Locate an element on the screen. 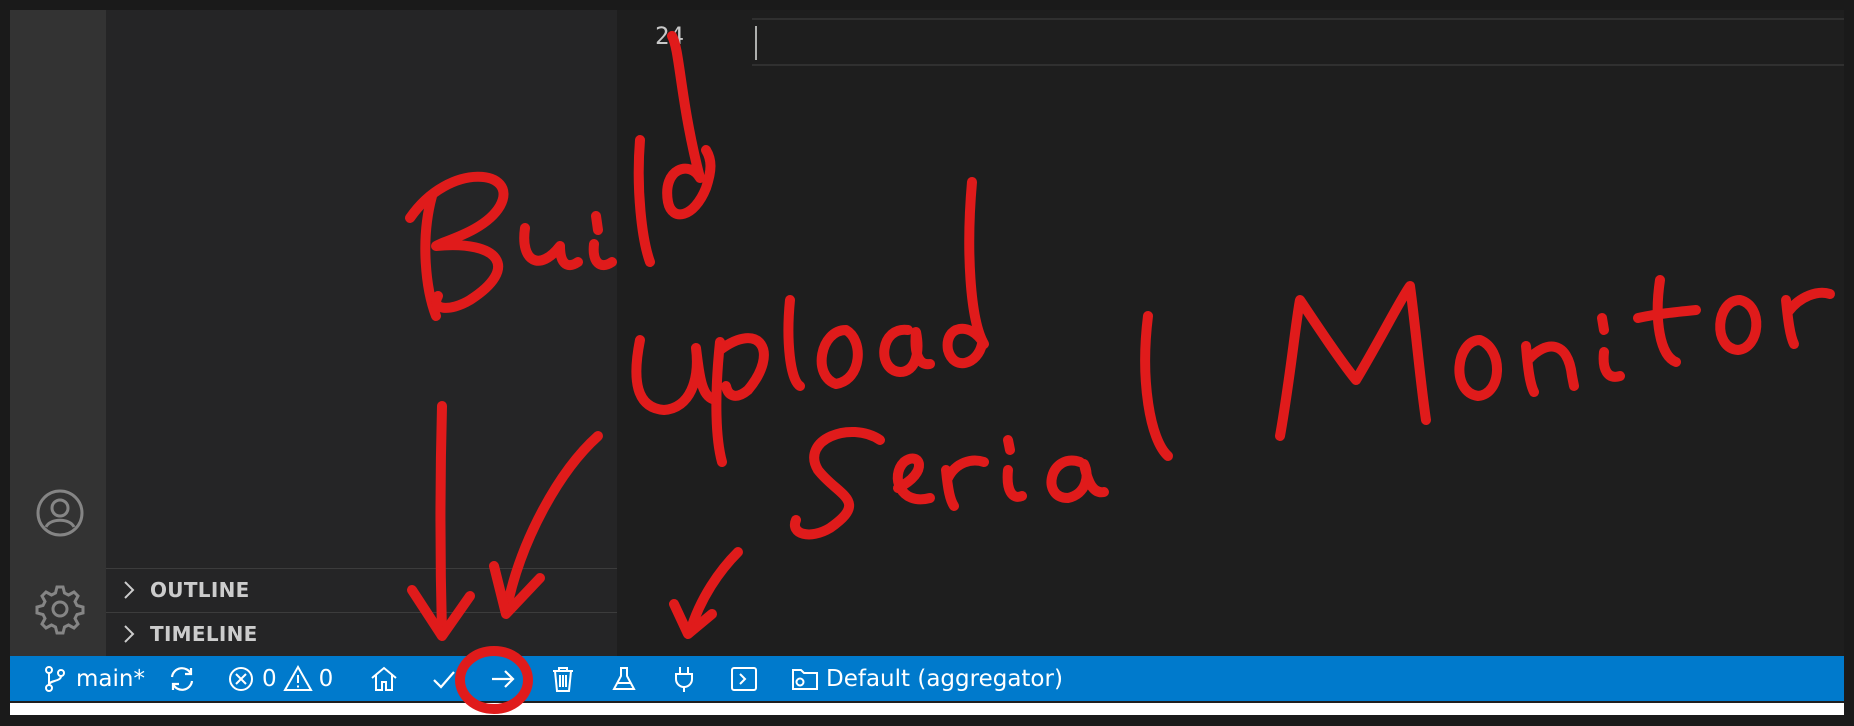 This screenshot has height=726, width=1854. manage-gear-icon is located at coordinates (60, 609).